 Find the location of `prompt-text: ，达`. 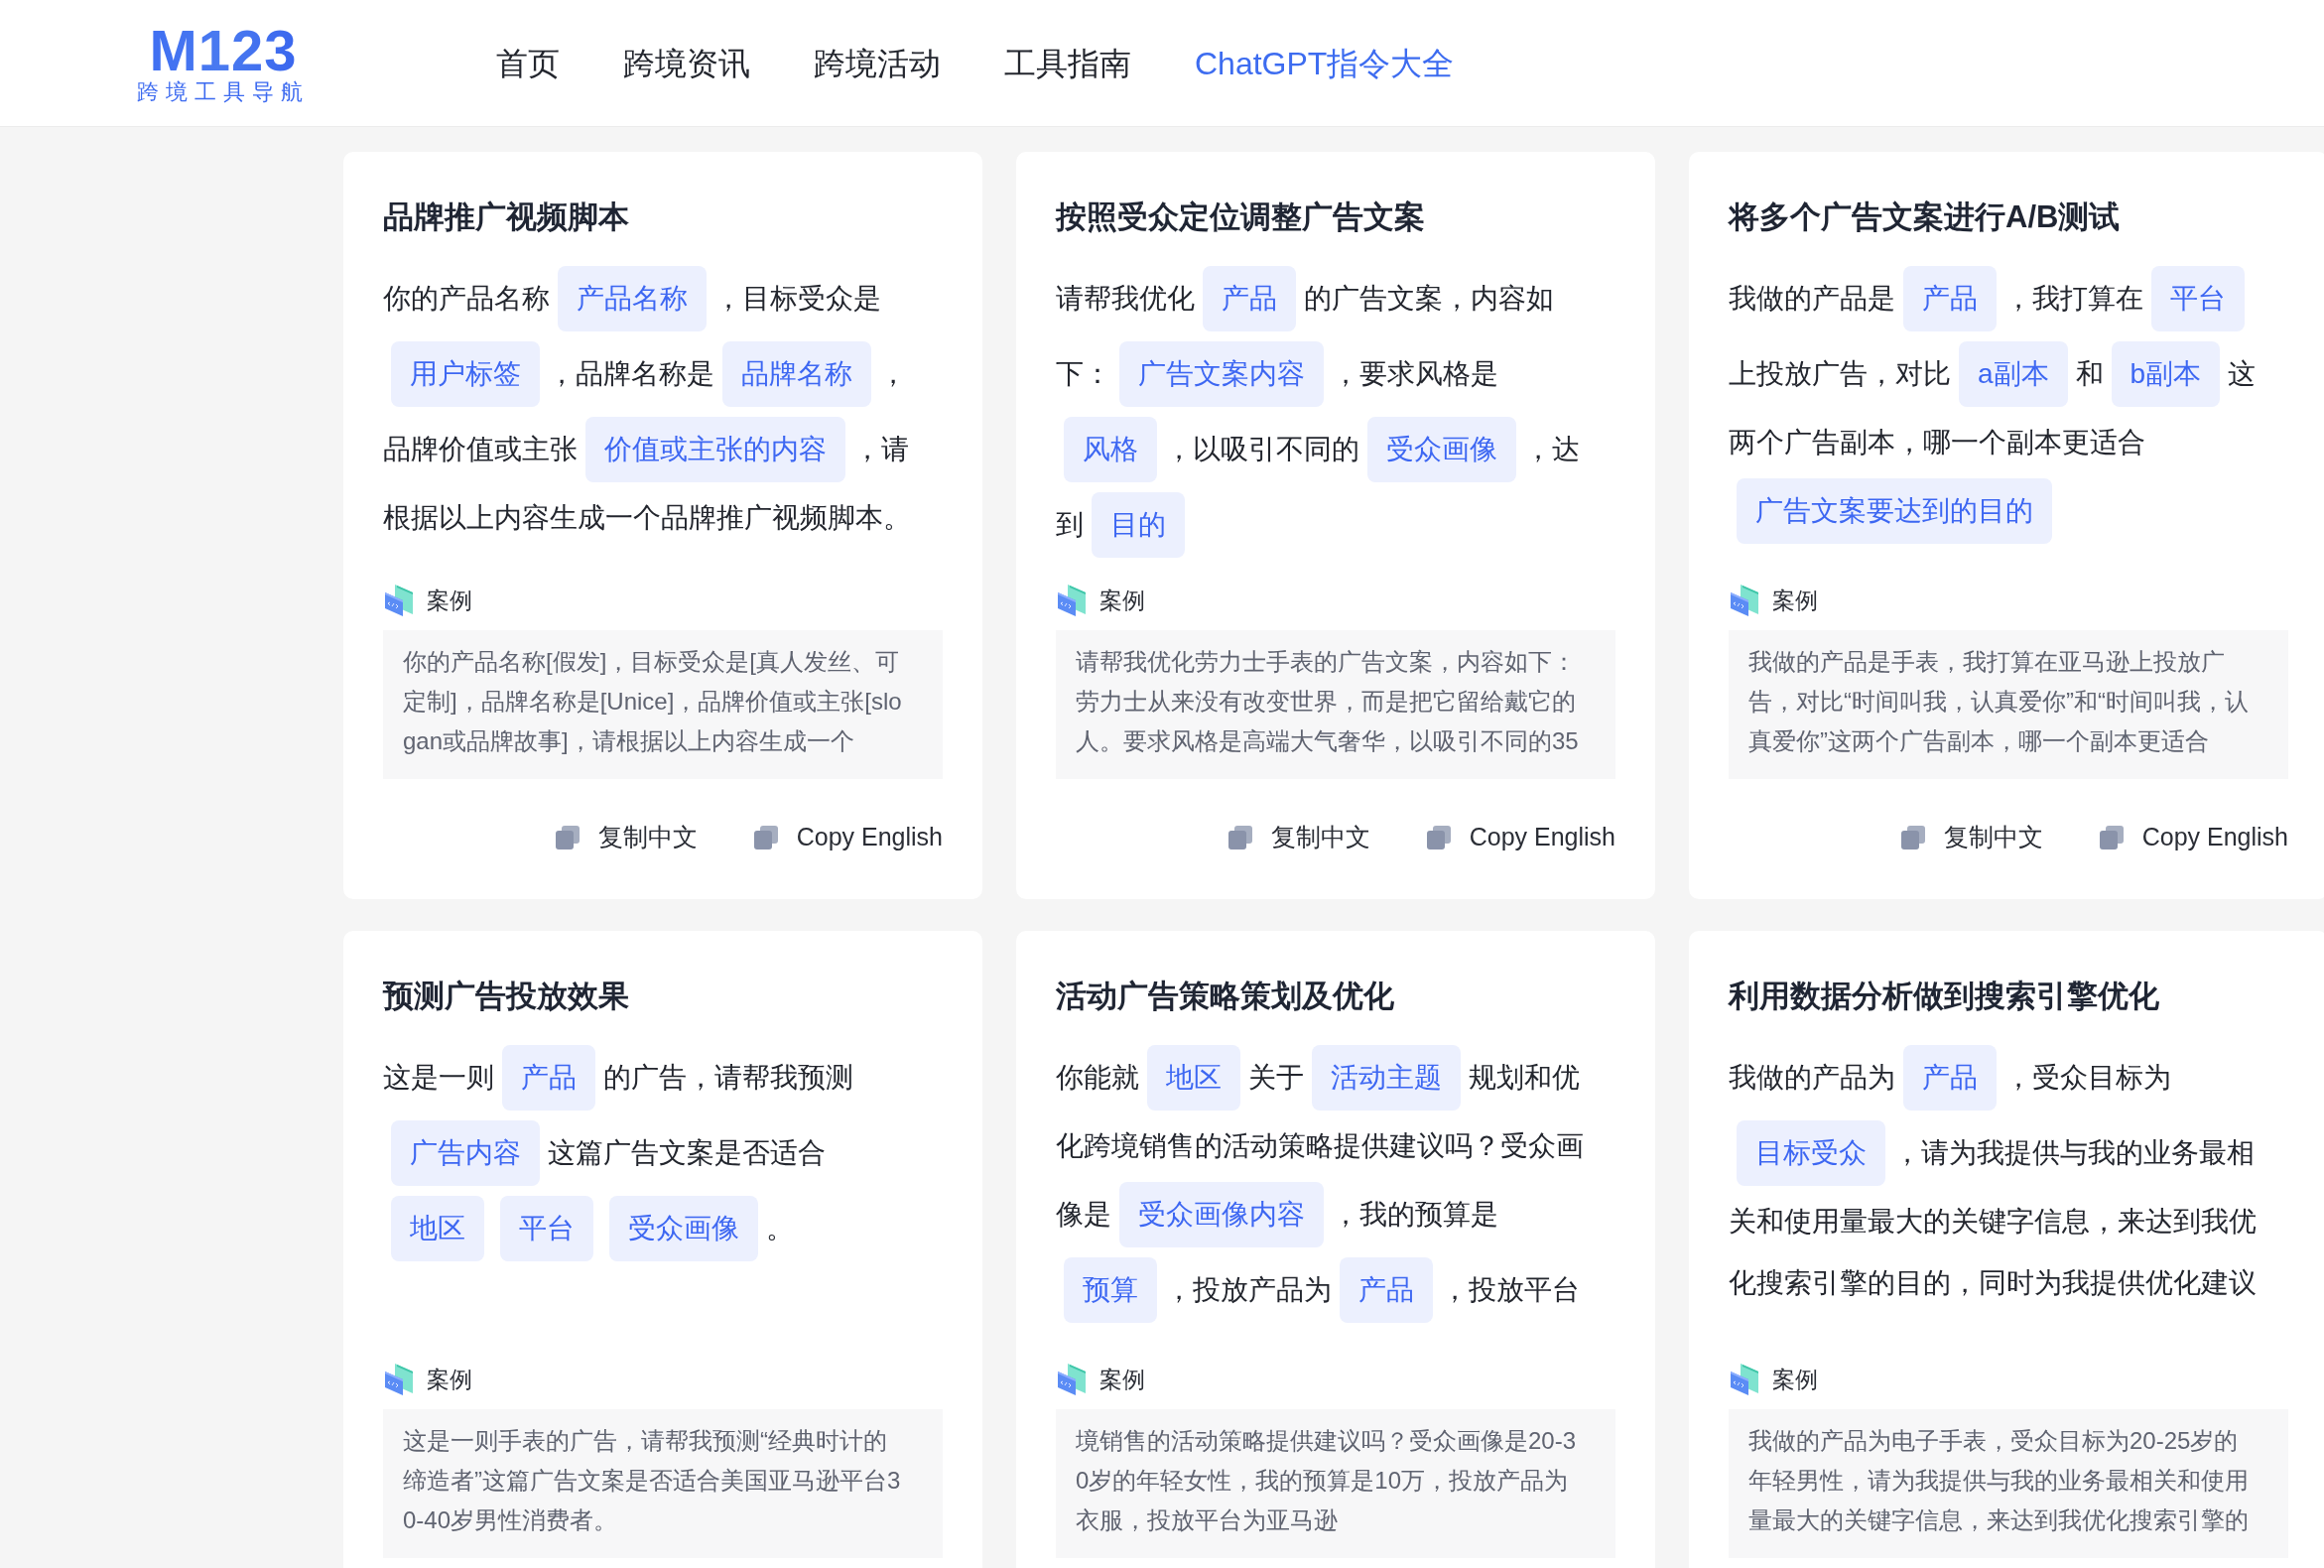

prompt-text: ，达 is located at coordinates (1552, 449).